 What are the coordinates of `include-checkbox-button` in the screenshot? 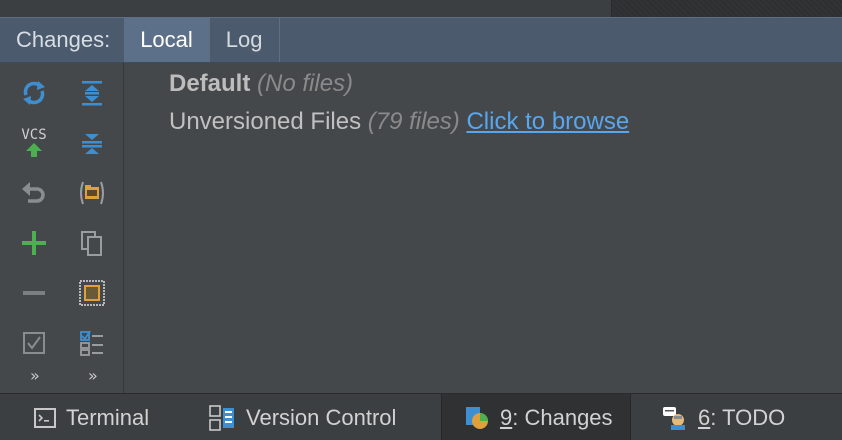 It's located at (34, 343).